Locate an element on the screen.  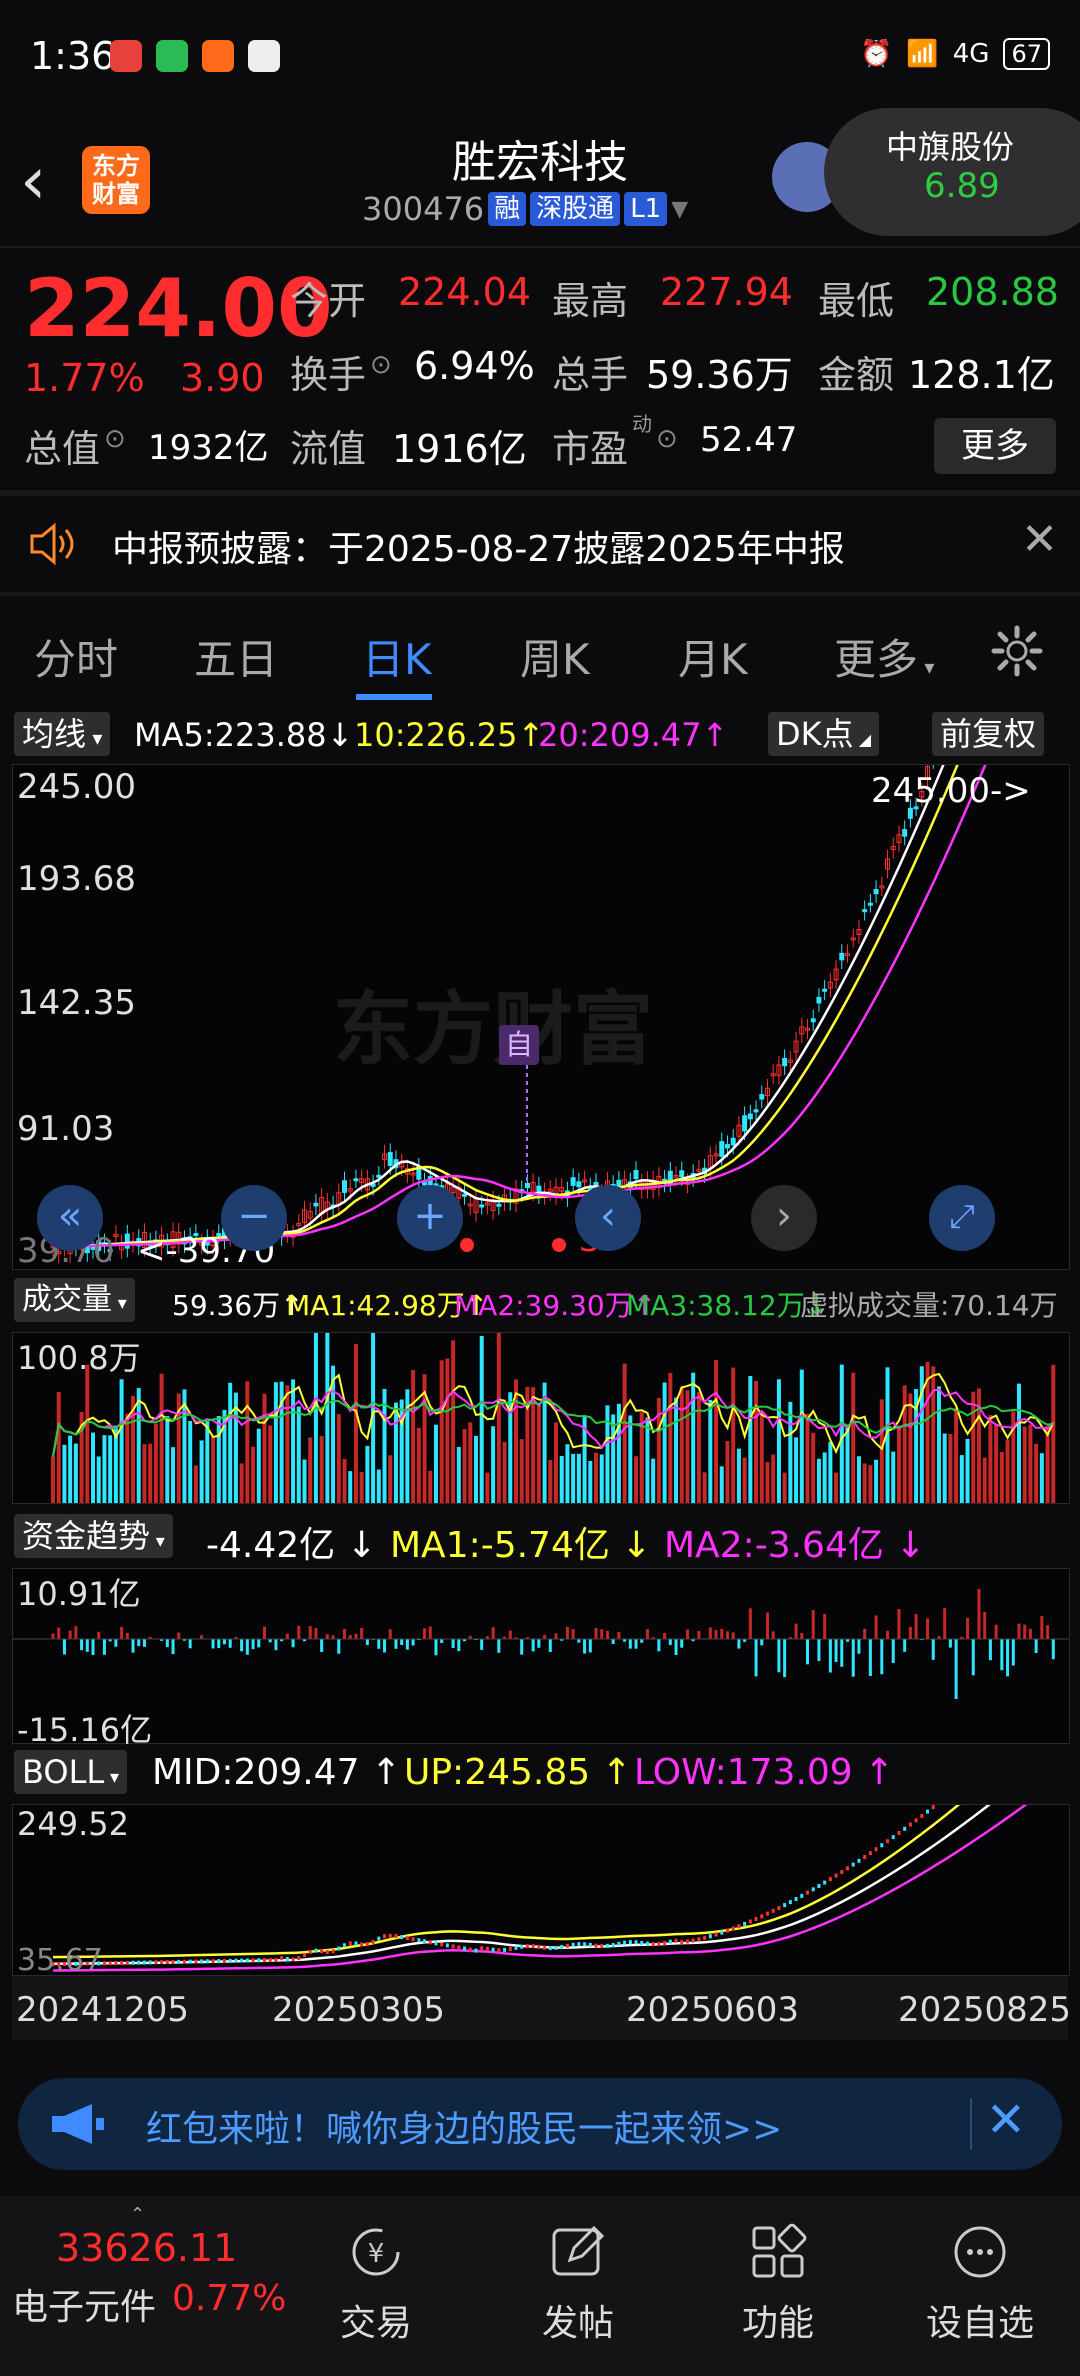
promo-banner: 红包来啦！喊你身边的股民一起来领>> ✕ is located at coordinates (540, 2124).